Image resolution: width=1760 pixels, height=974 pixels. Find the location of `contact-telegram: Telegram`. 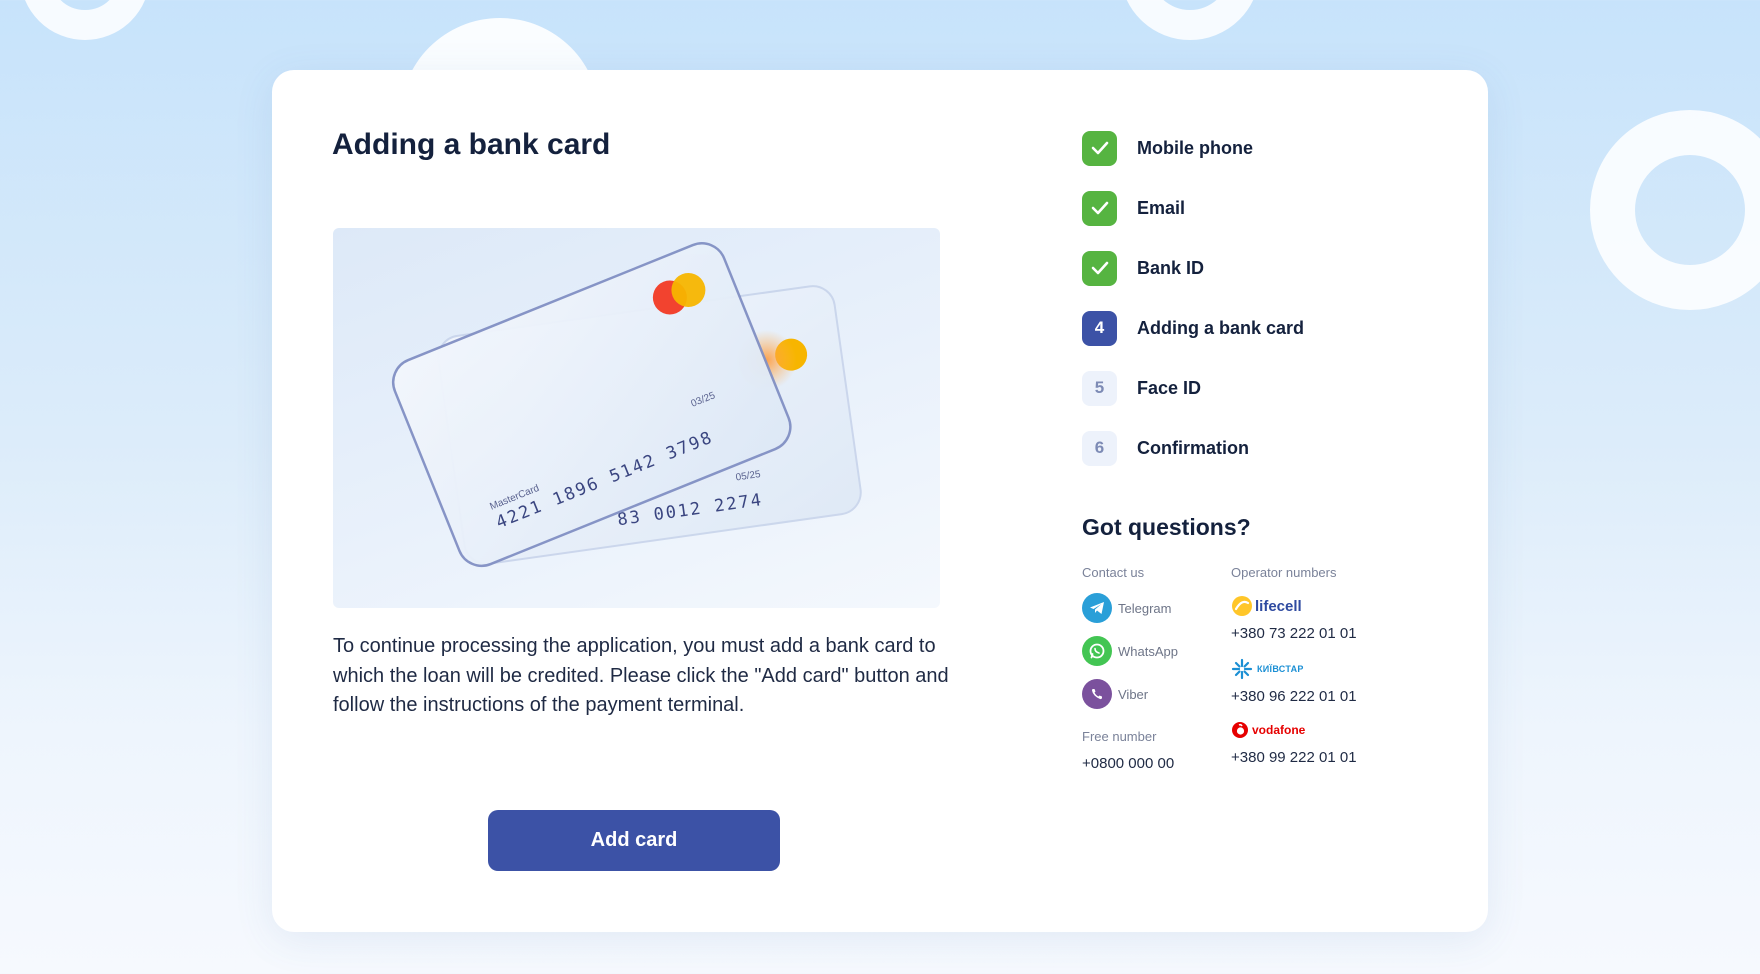

contact-telegram: Telegram is located at coordinates (1130, 608).